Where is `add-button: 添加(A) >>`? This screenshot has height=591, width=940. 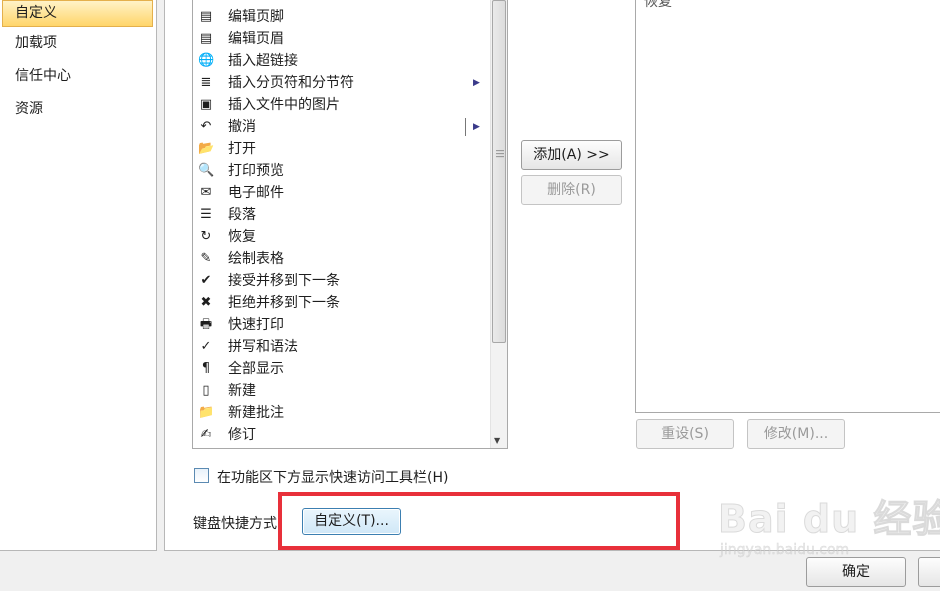
add-button: 添加(A) >> is located at coordinates (571, 155).